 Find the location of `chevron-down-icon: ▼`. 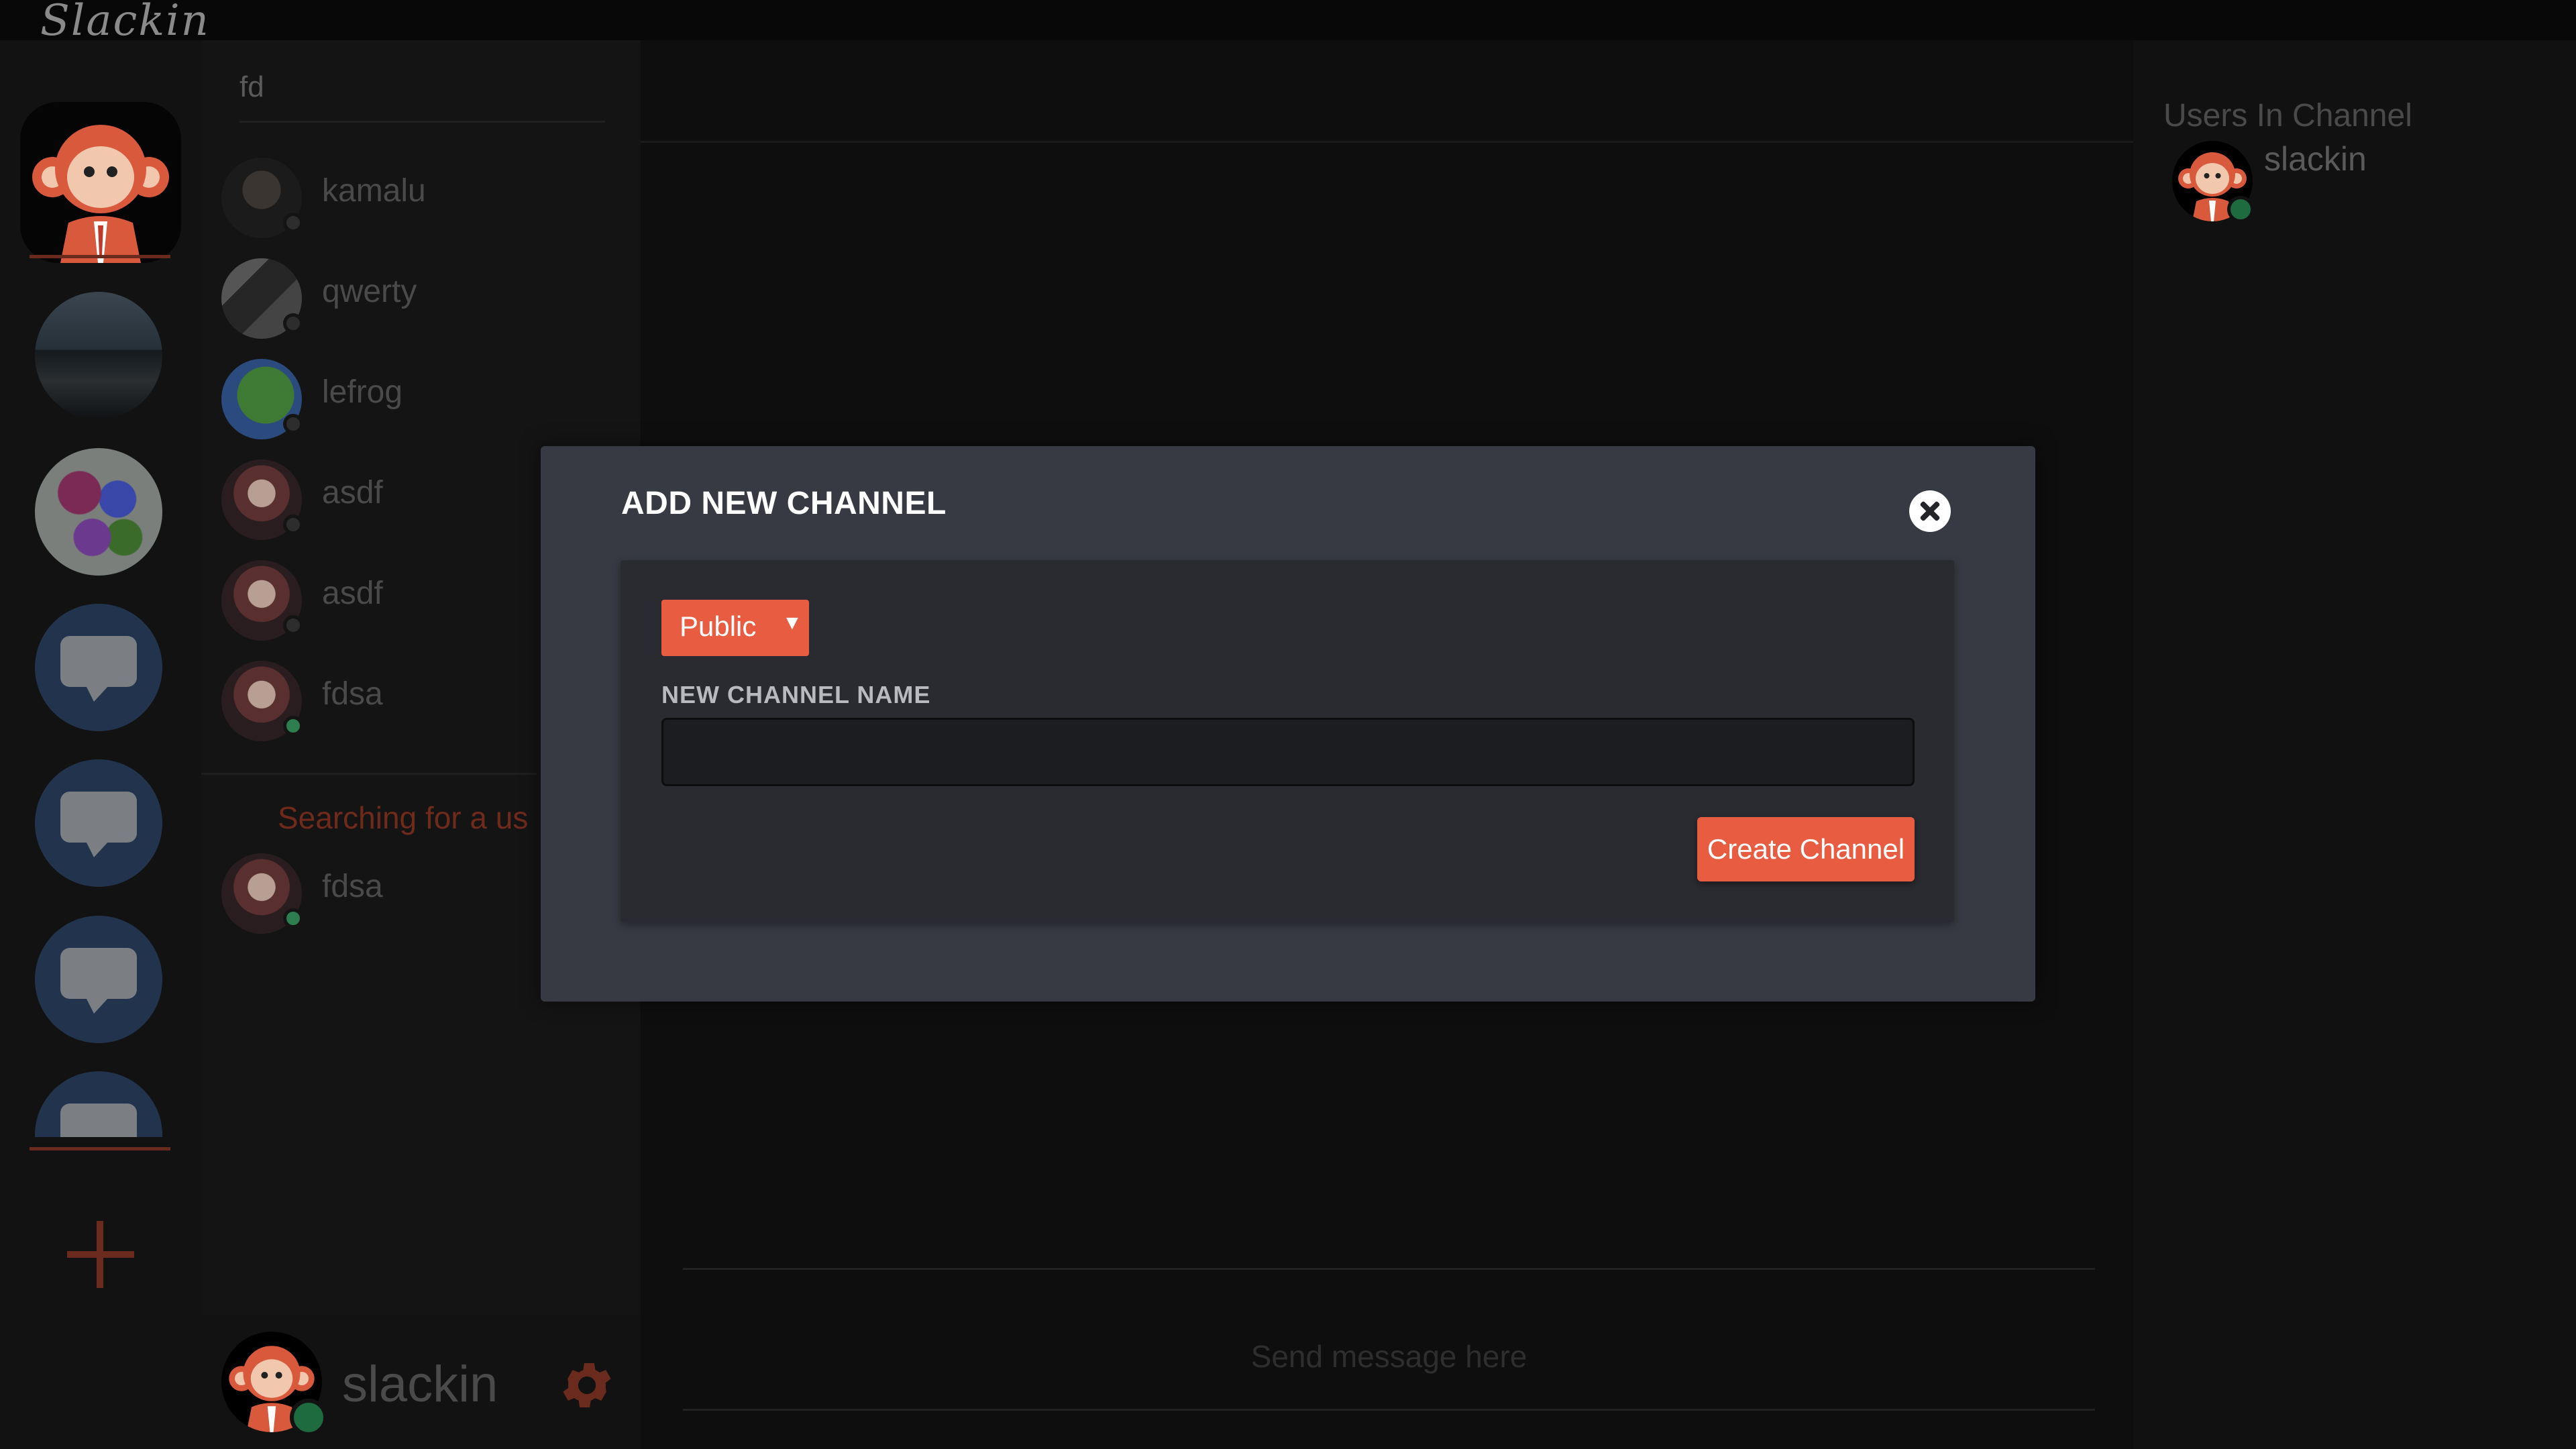

chevron-down-icon: ▼ is located at coordinates (792, 623).